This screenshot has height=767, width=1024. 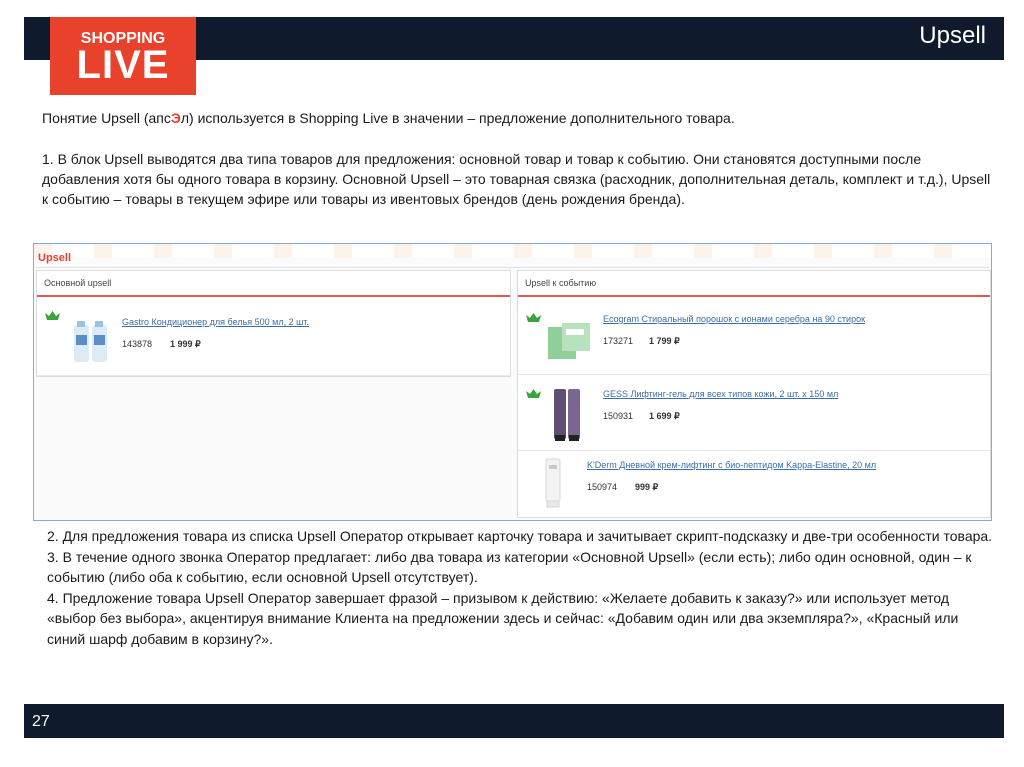 What do you see at coordinates (123, 65) in the screenshot?
I see `logo-line2: LIVE` at bounding box center [123, 65].